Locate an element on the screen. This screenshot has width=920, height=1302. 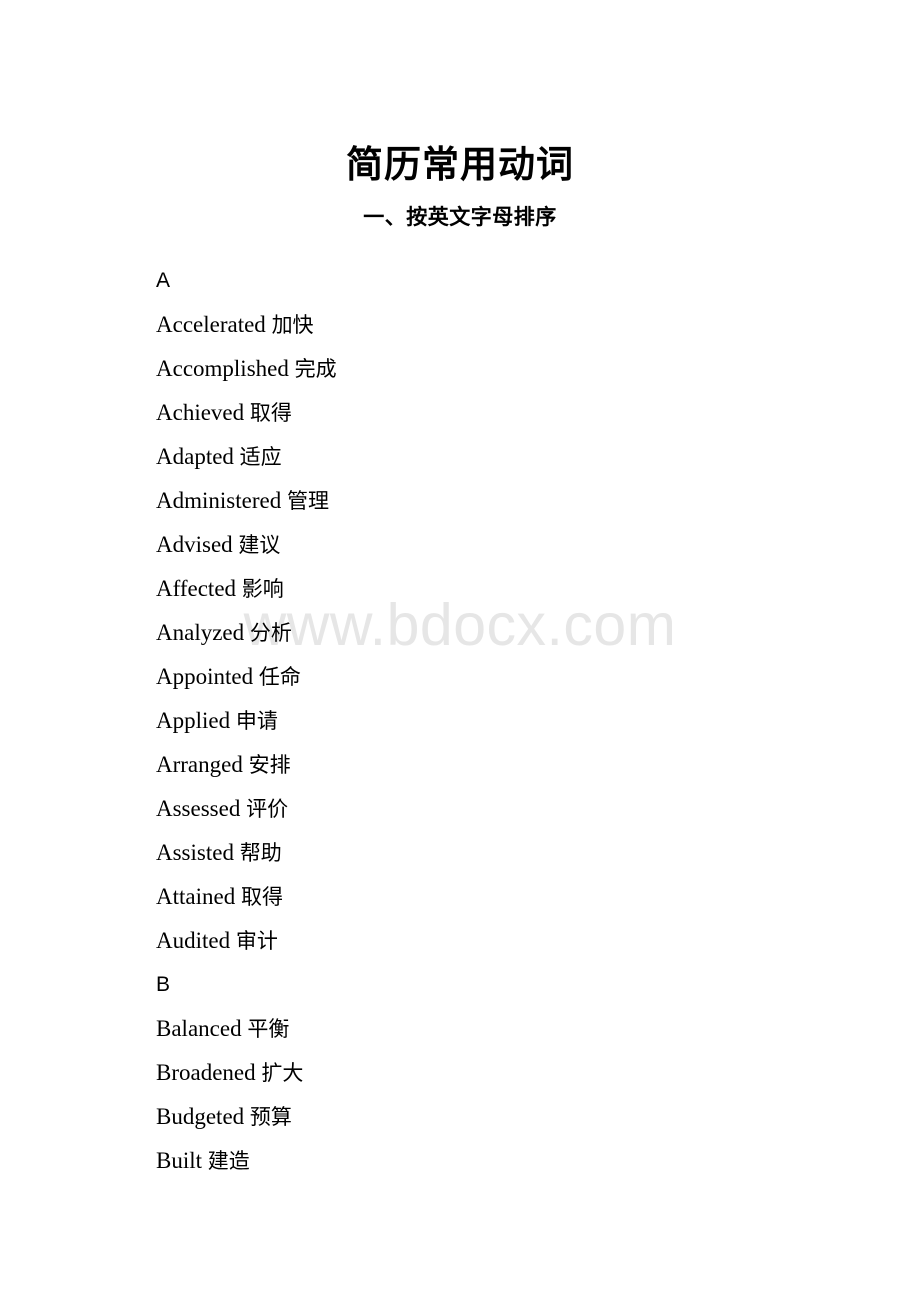
list-item: Arranged 安排 is located at coordinates (460, 765).